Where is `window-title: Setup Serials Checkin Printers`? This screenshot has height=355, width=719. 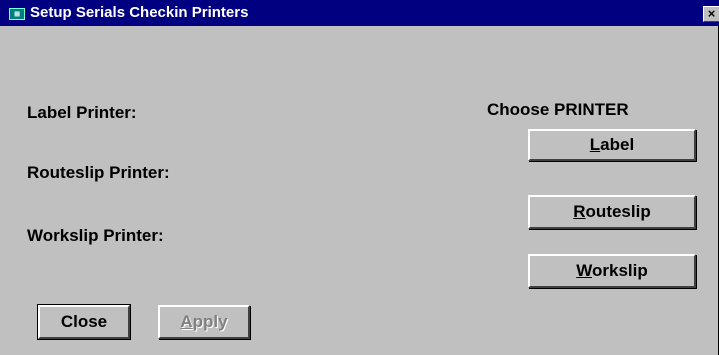
window-title: Setup Serials Checkin Printers is located at coordinates (139, 12).